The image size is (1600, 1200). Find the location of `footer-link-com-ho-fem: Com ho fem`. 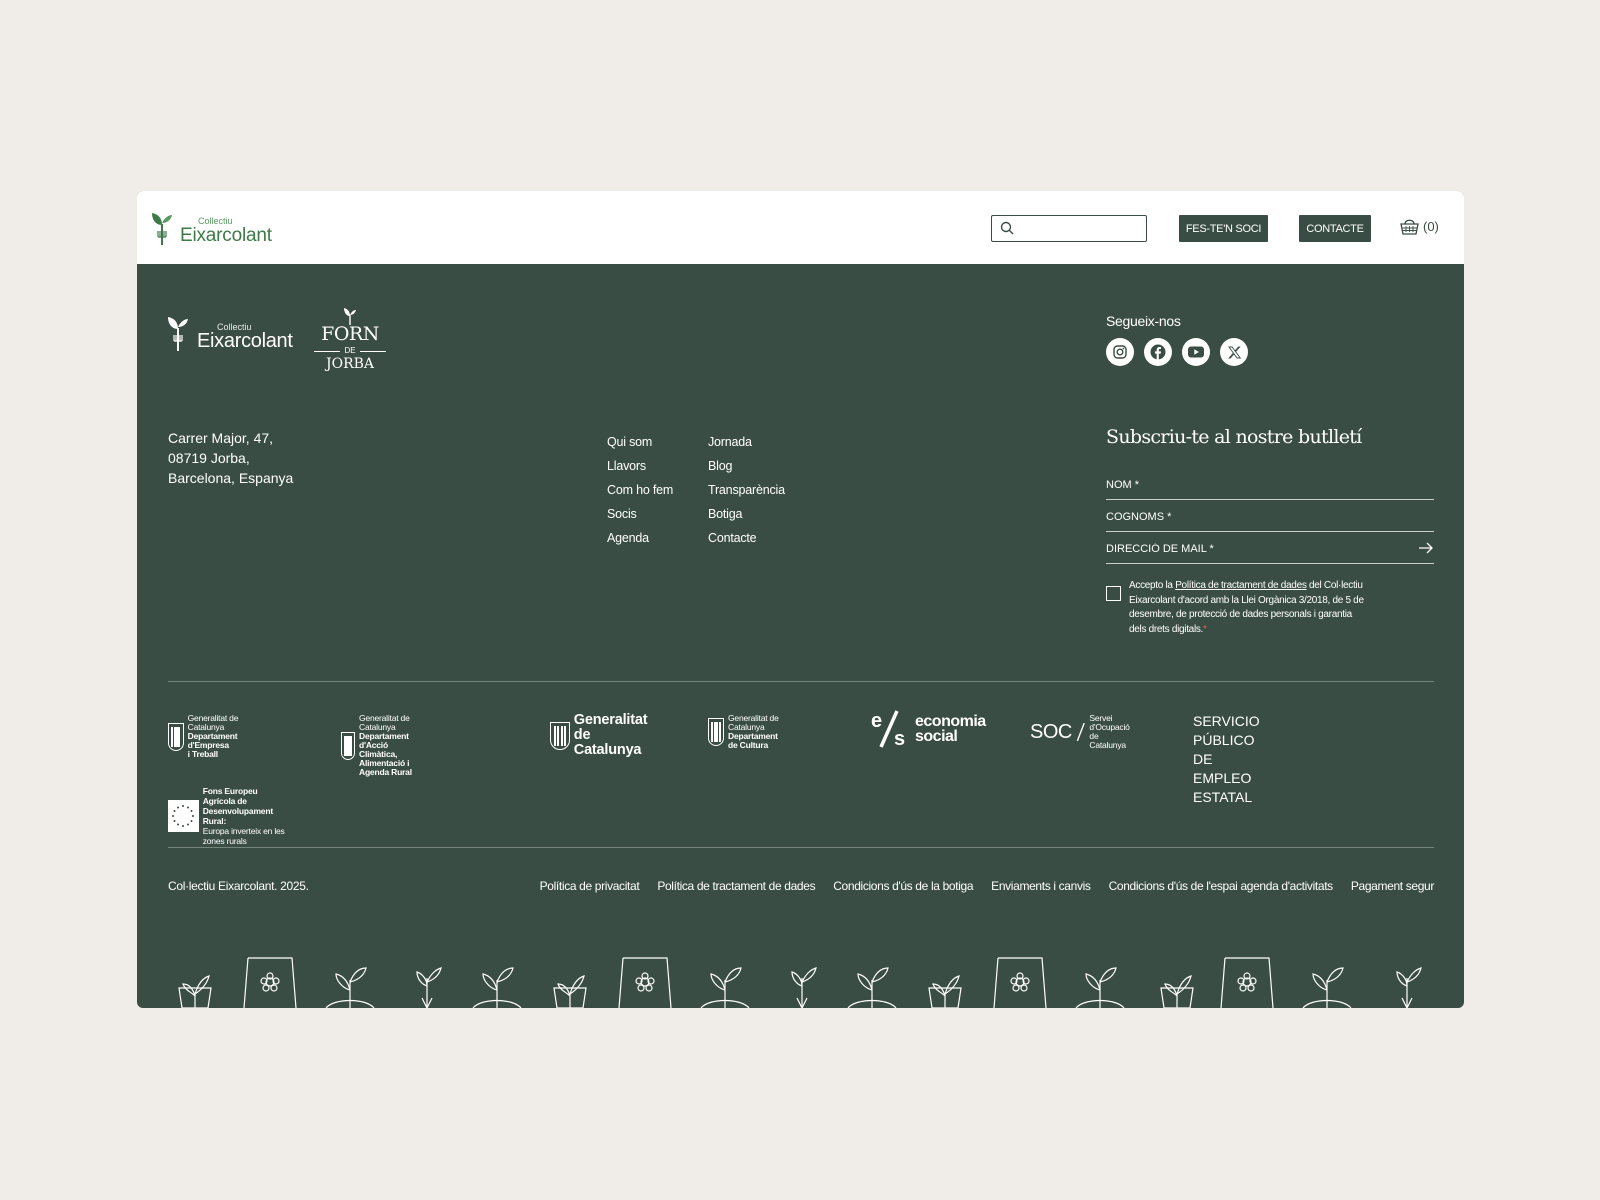

footer-link-com-ho-fem: Com ho fem is located at coordinates (640, 490).